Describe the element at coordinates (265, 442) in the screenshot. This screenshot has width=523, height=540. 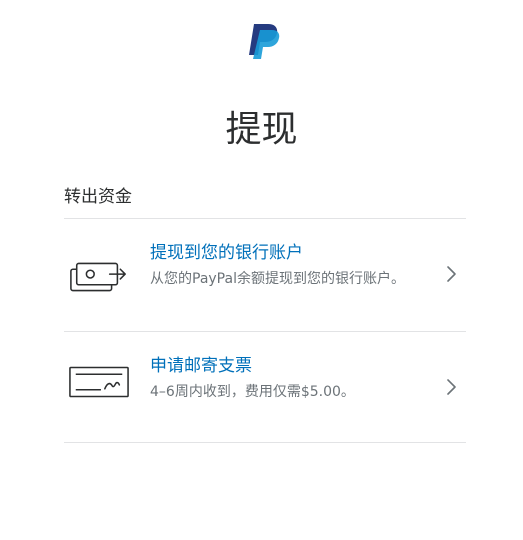
I see `divider` at that location.